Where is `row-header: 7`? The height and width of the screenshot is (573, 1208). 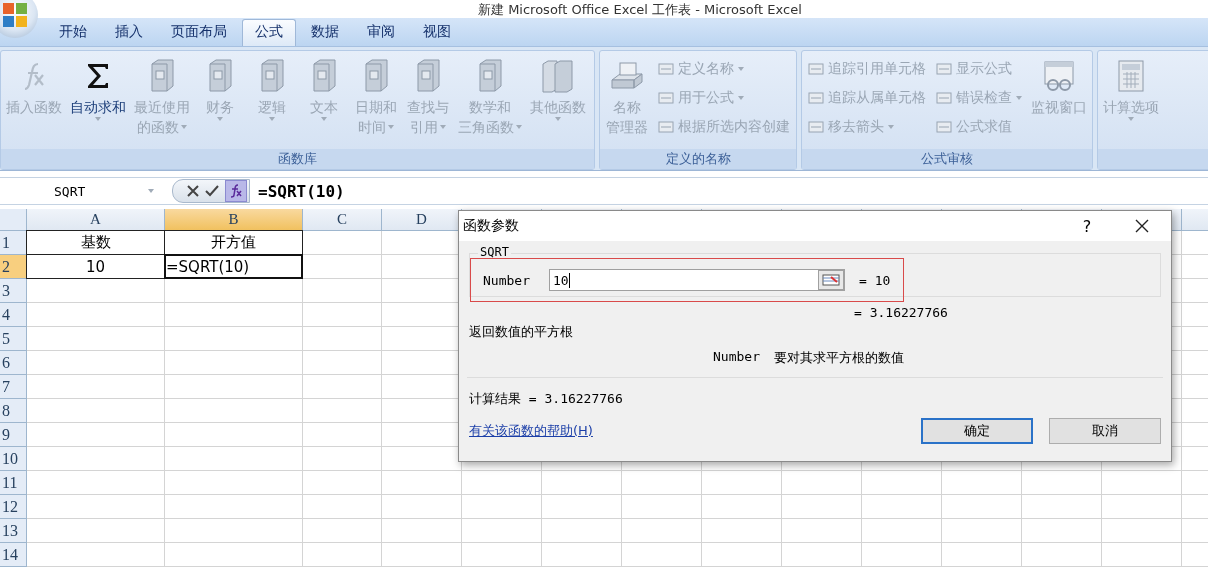 row-header: 7 is located at coordinates (13, 387).